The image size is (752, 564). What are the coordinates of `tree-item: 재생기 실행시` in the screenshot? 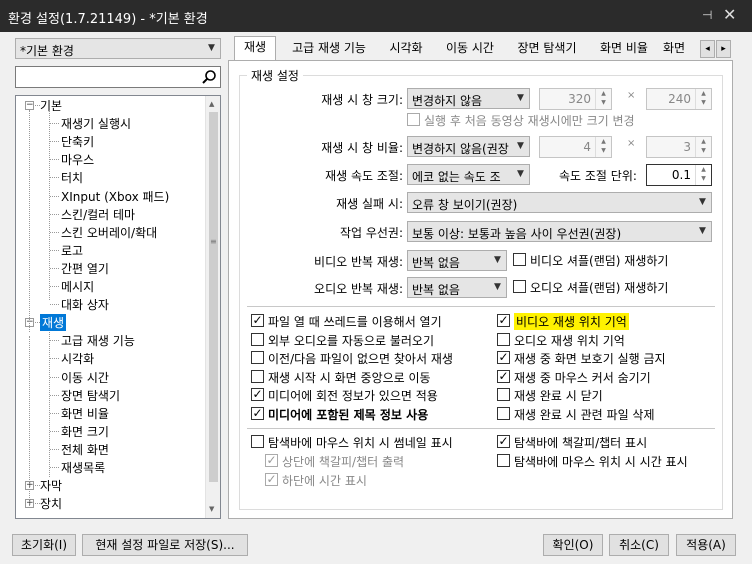 It's located at (96, 123).